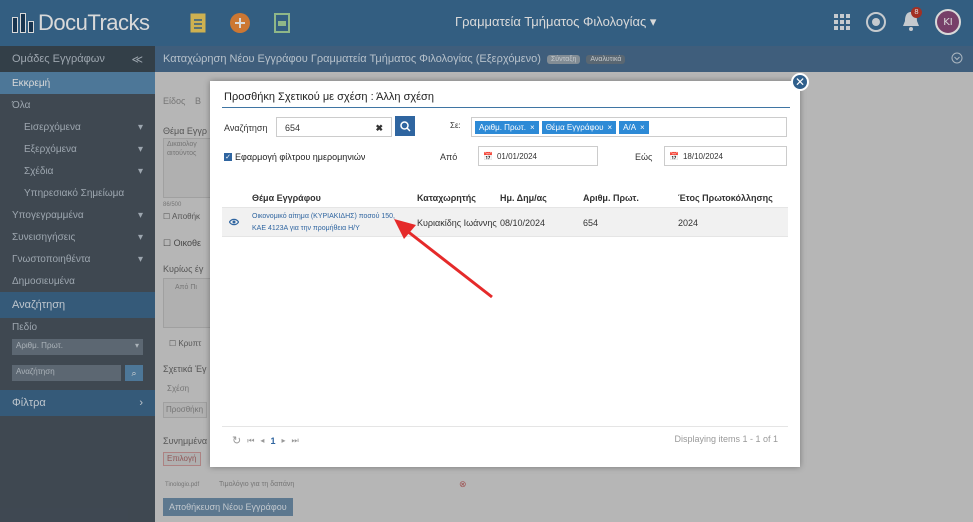  I want to click on tag-subject: Θέμα Εγγράφου ×, so click(579, 127).